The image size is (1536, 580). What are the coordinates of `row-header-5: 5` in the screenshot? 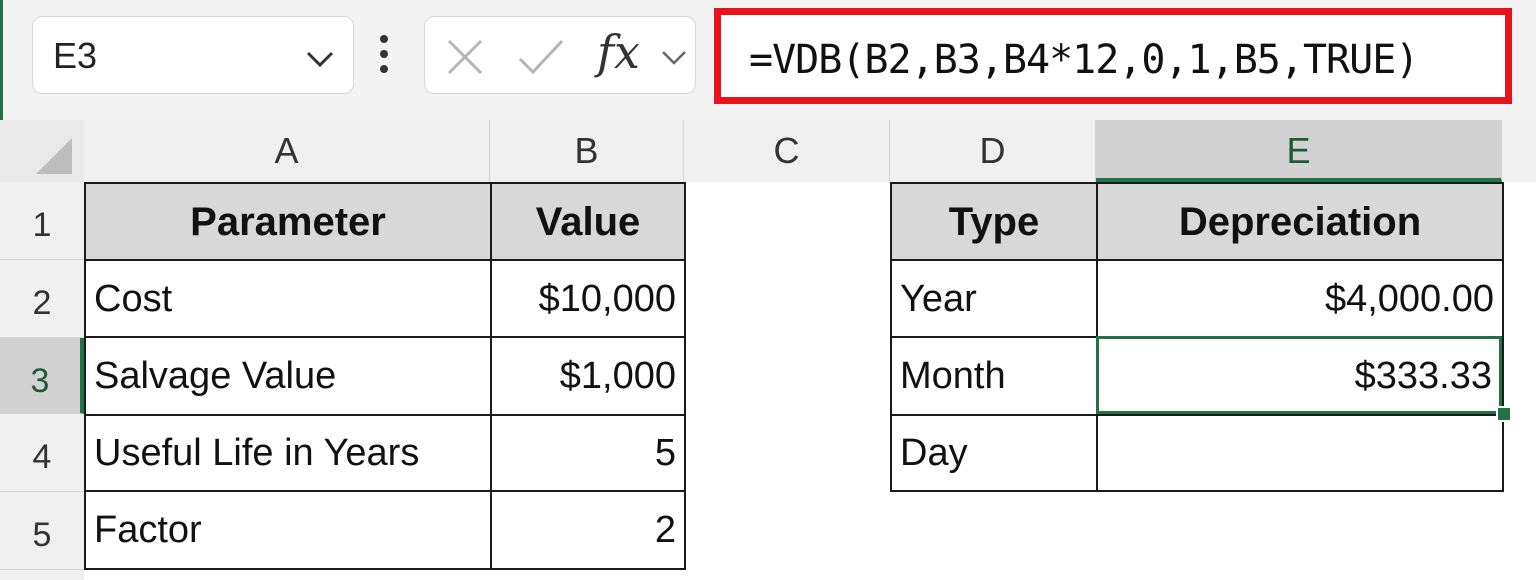 It's located at (42, 531).